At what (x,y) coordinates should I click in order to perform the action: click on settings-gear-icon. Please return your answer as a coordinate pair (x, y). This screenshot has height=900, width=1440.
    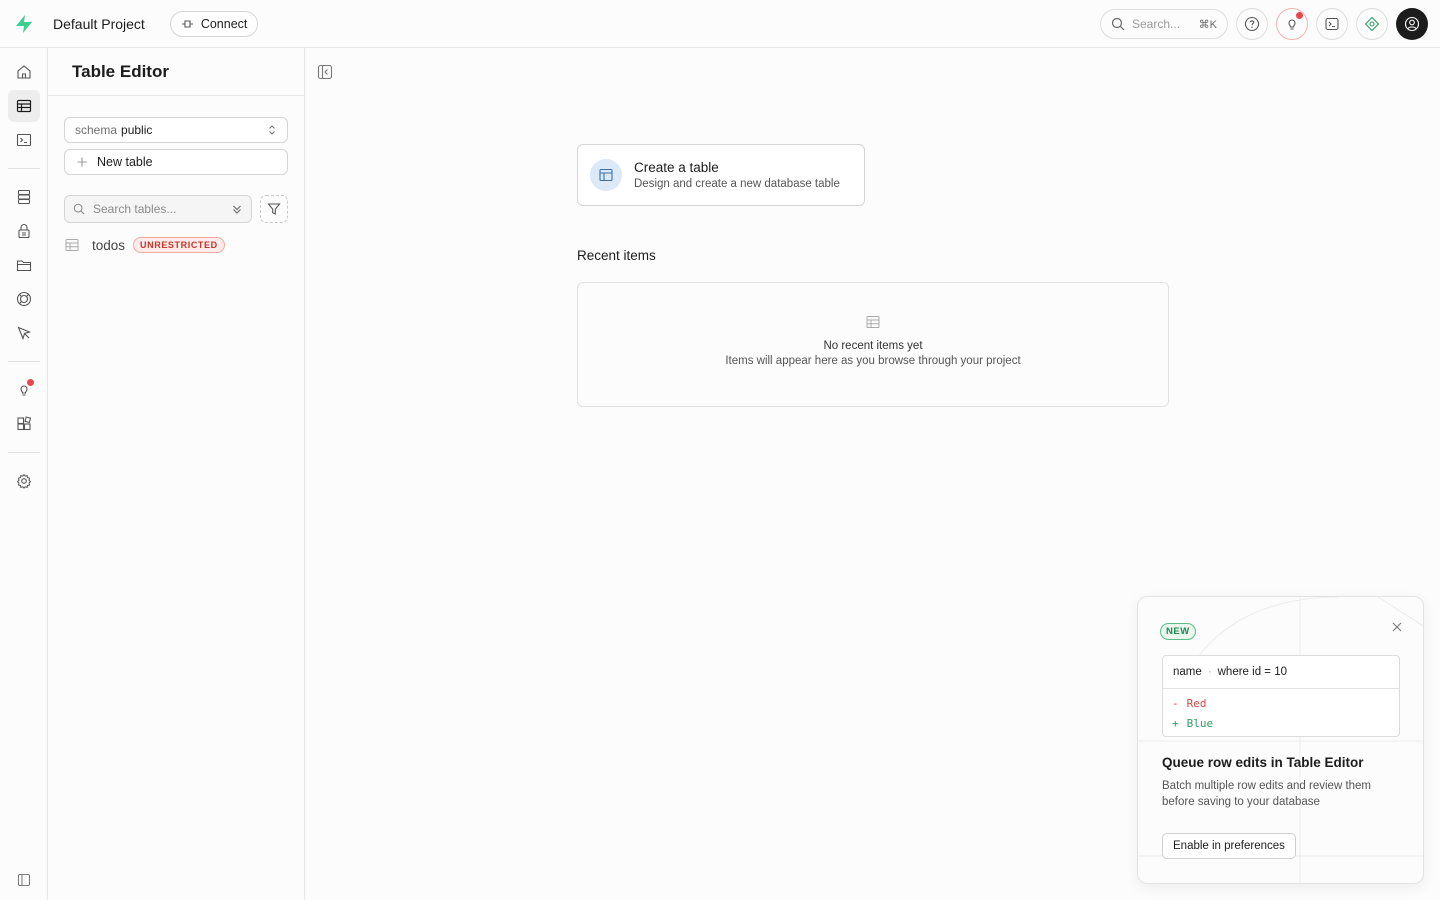
    Looking at the image, I should click on (24, 481).